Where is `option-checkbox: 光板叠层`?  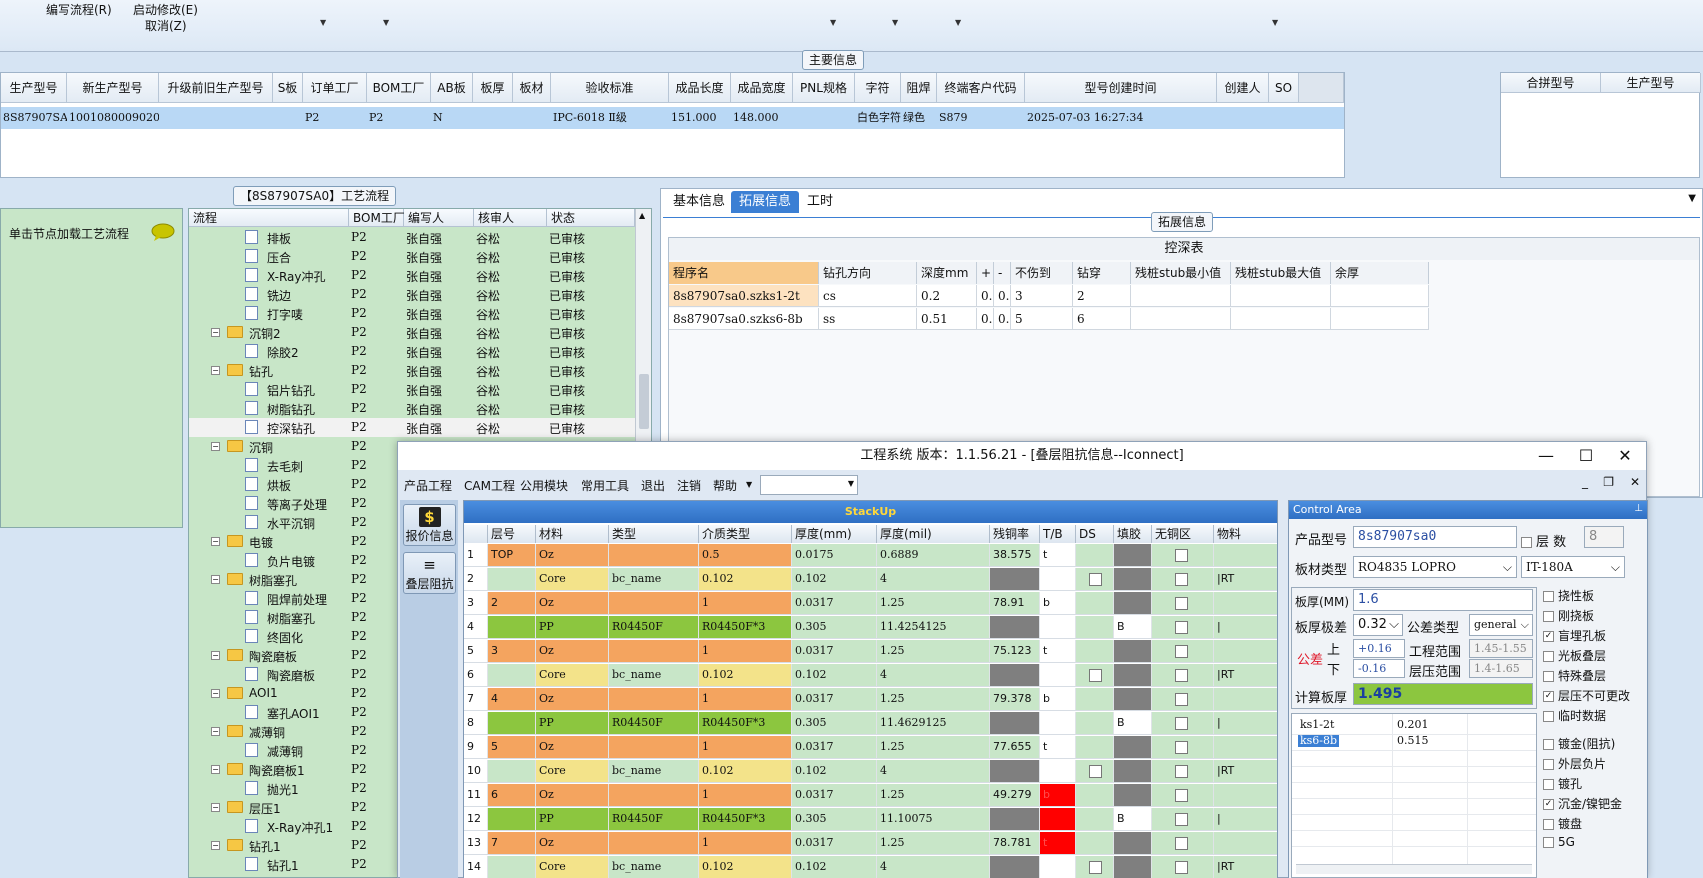 option-checkbox: 光板叠层 is located at coordinates (1574, 656).